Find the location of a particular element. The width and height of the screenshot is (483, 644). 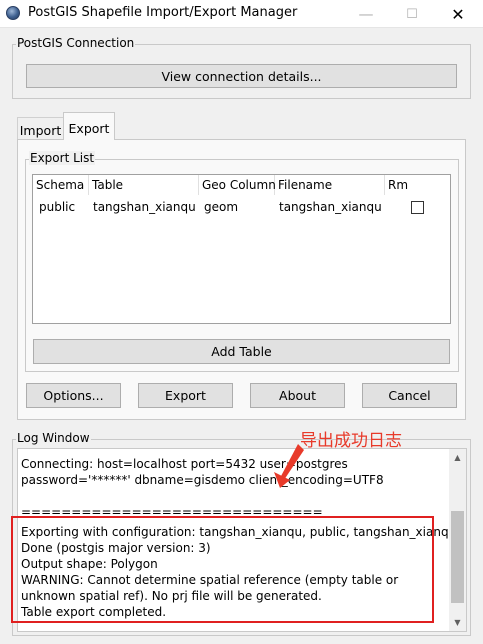

close-icon: ✕ is located at coordinates (458, 14).